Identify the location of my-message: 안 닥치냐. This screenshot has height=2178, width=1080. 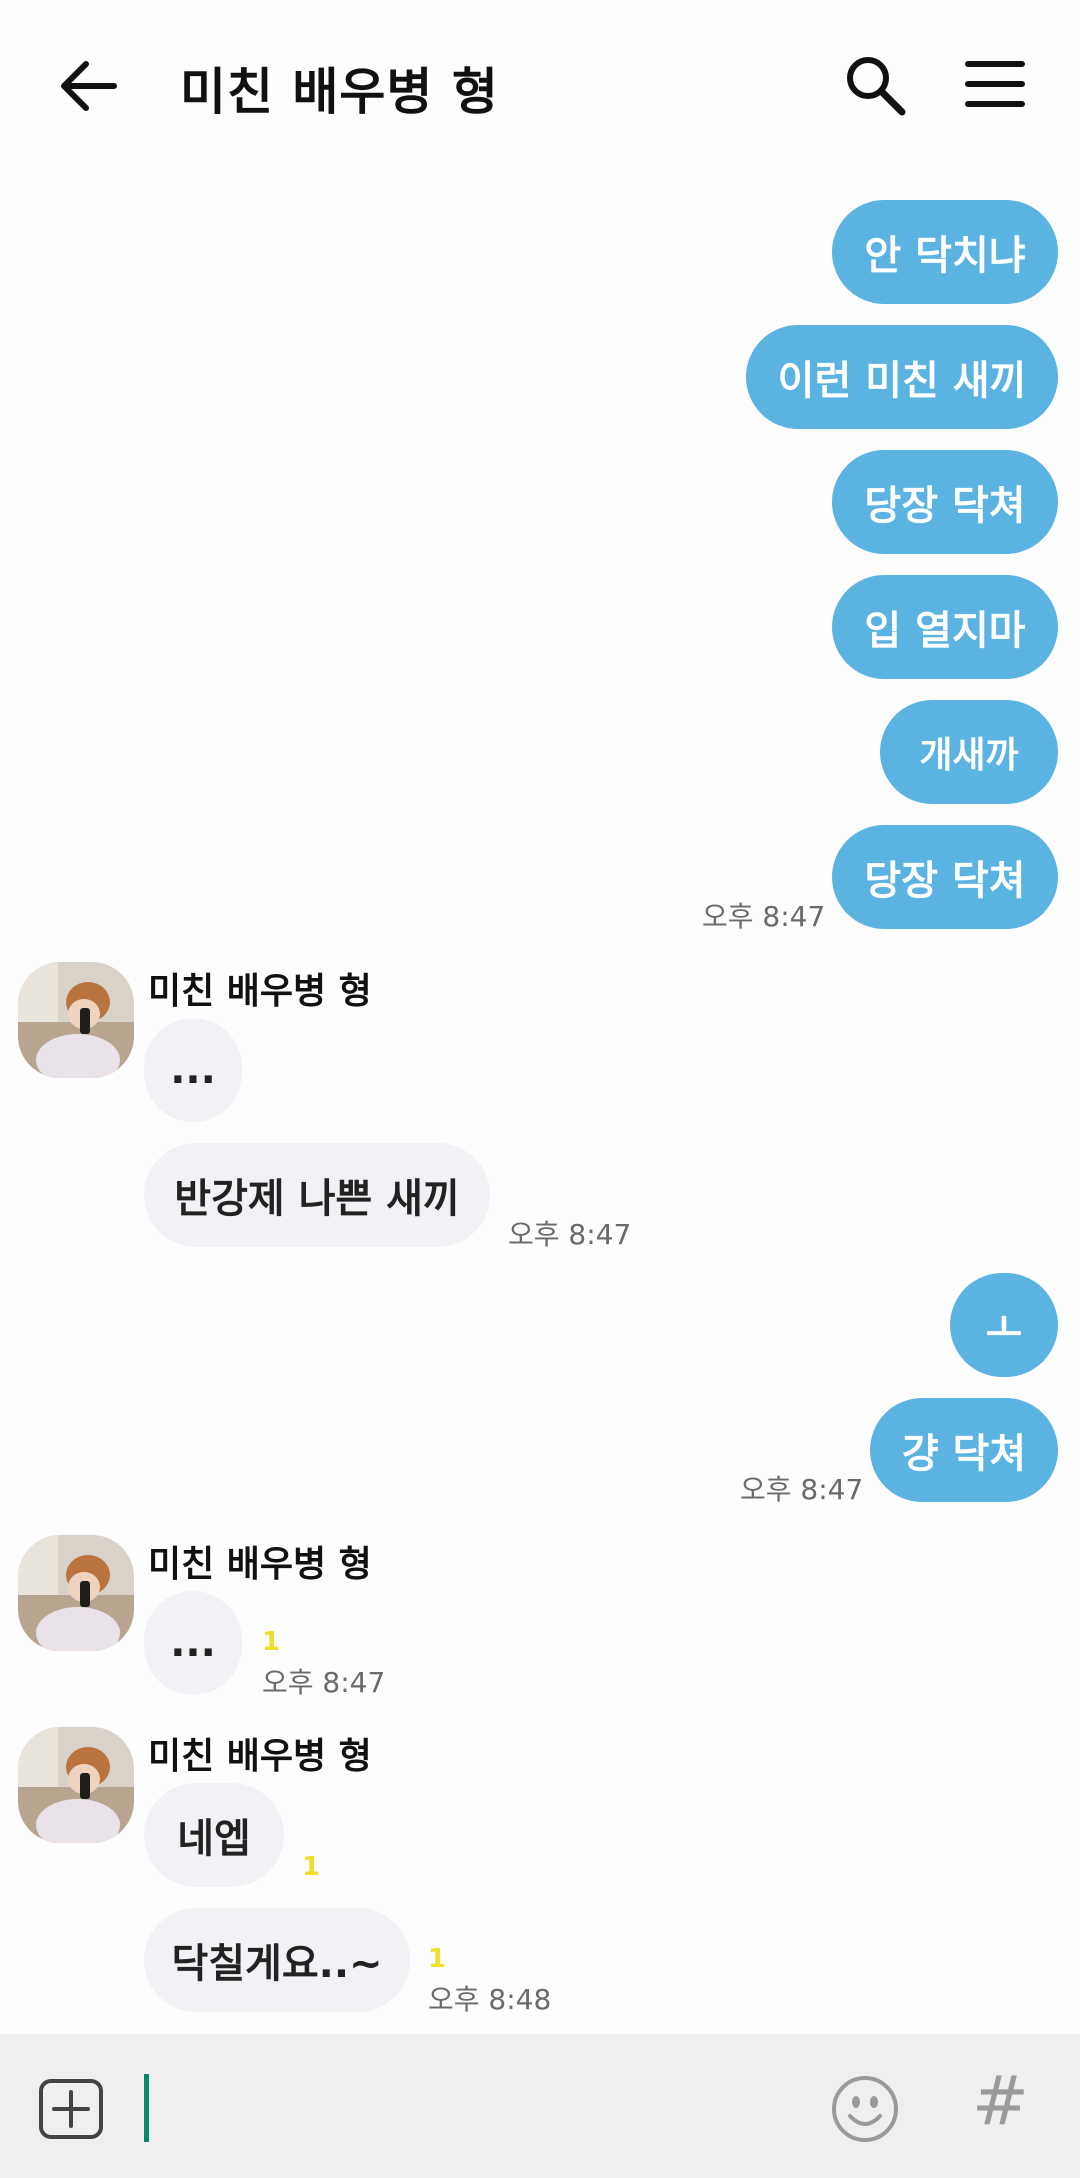
(945, 252).